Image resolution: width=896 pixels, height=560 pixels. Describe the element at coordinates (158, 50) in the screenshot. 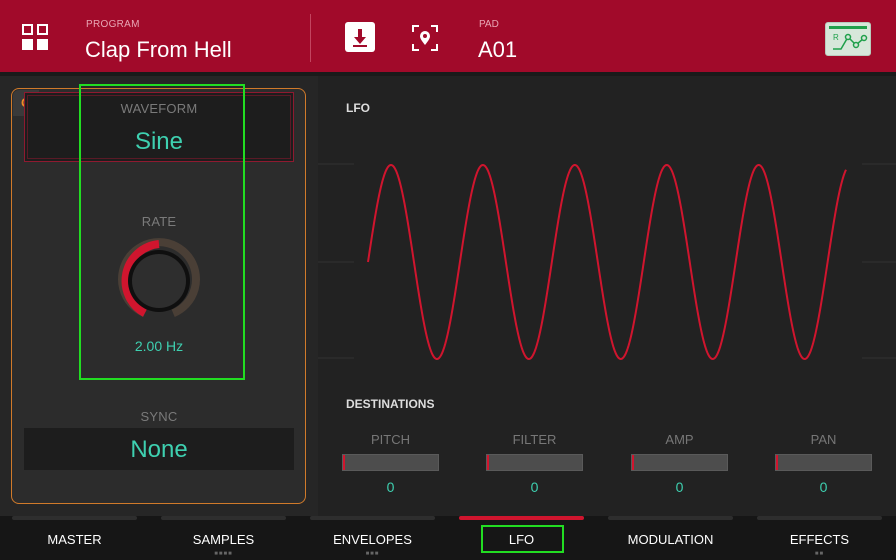

I see `program-name: Clap From Hell` at that location.